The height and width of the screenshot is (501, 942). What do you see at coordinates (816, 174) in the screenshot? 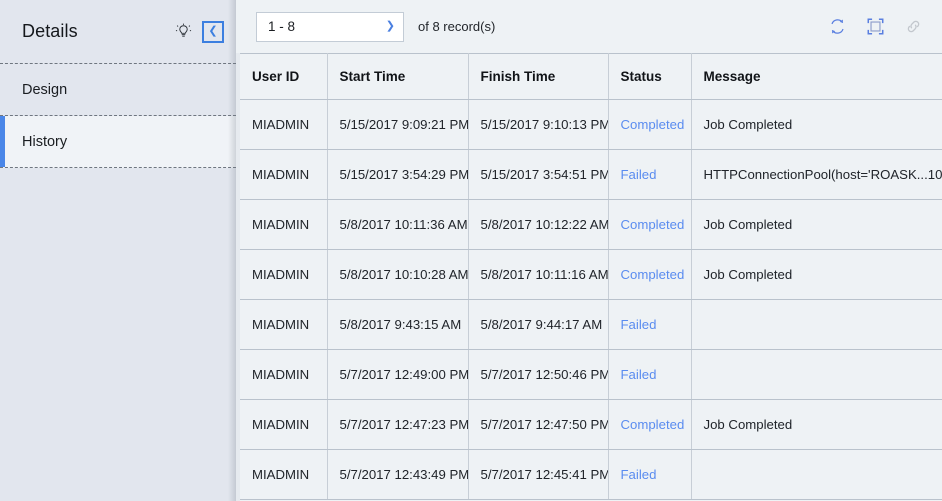
I see `cell-message: HTTPConnectionPool(host='ROASK...104] Co` at bounding box center [816, 174].